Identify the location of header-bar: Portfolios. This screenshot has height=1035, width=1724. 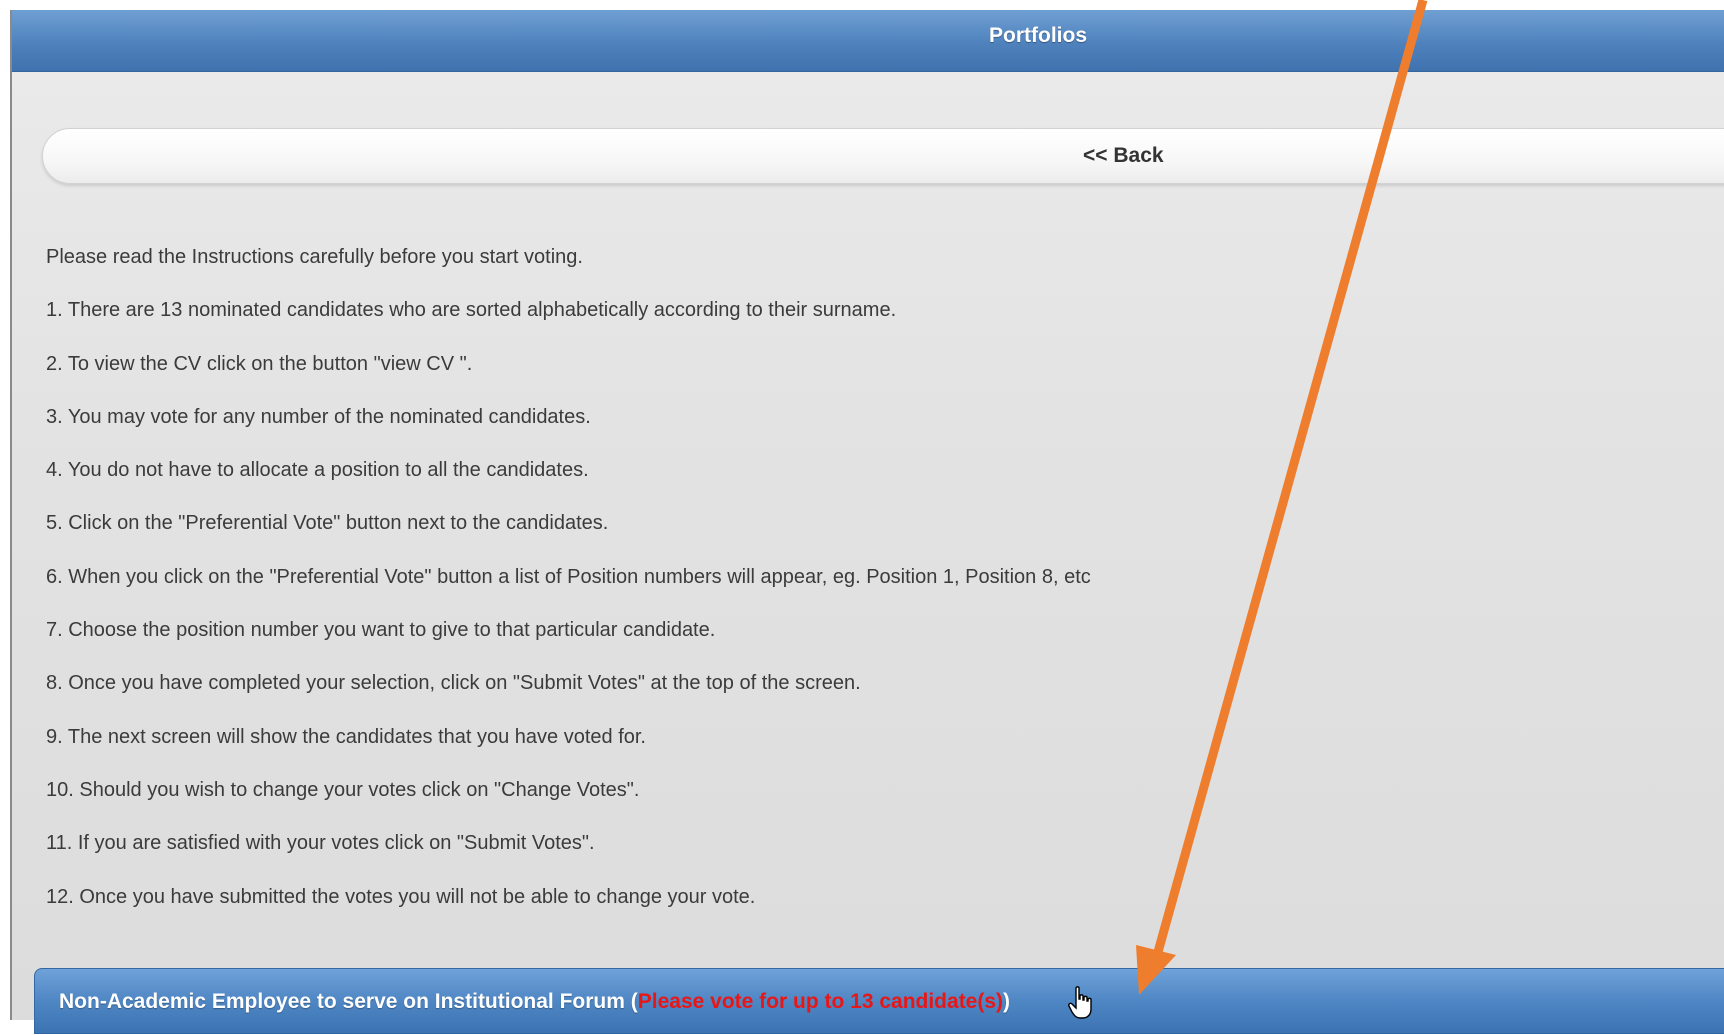
(868, 41).